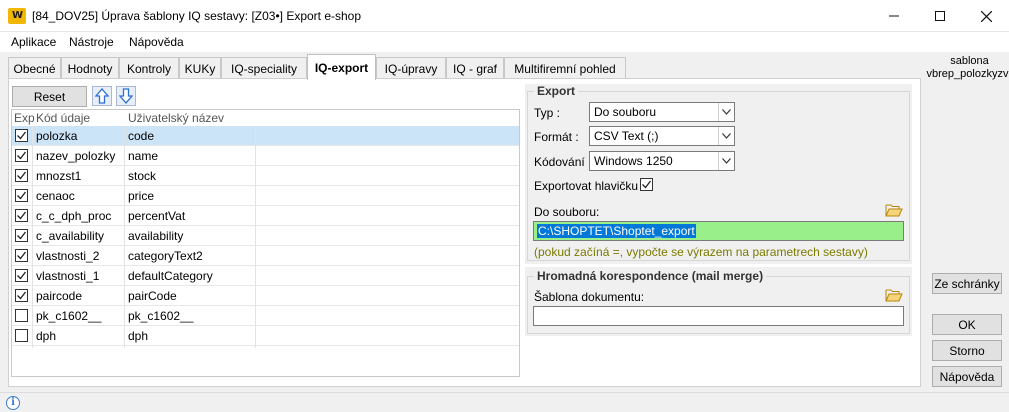 The width and height of the screenshot is (1009, 412). I want to click on file-path-selection: C:\SHOPTET\Shoptet_export, so click(616, 231).